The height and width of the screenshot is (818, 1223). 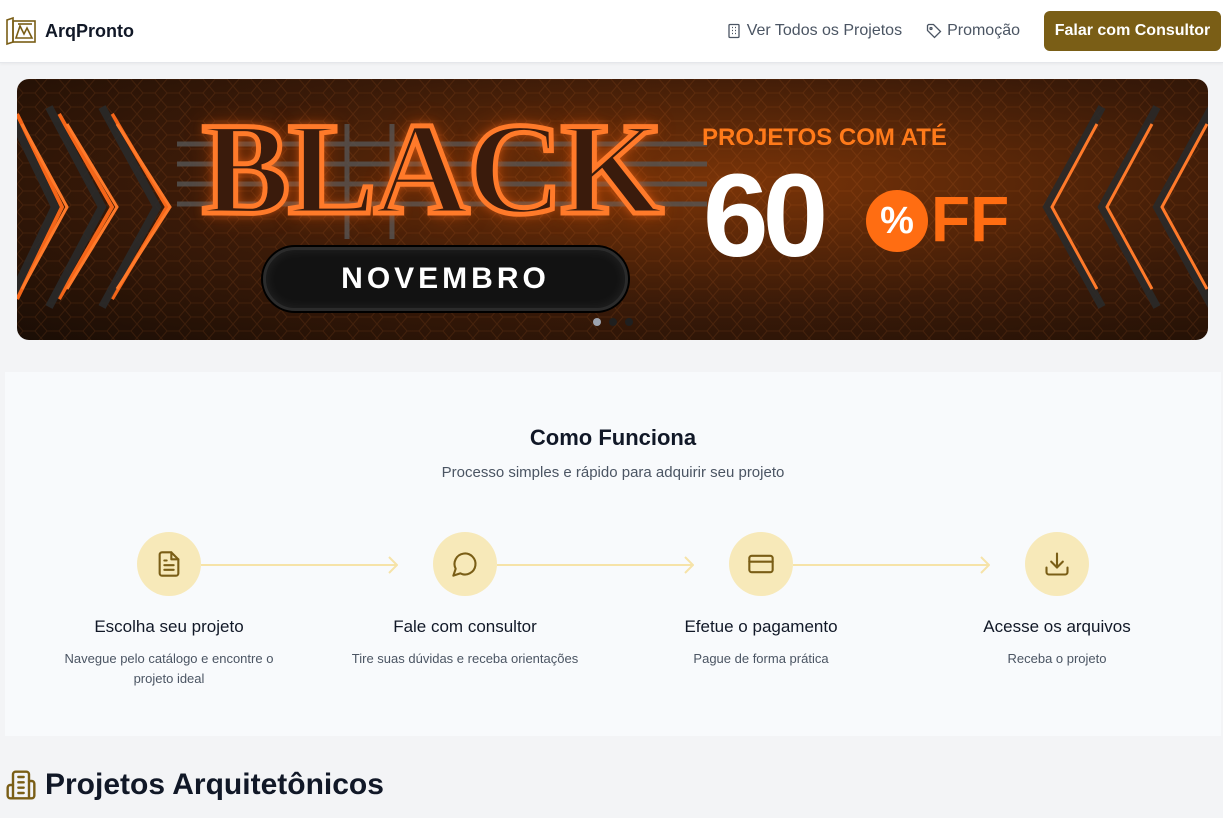 I want to click on download-icon, so click(x=1057, y=564).